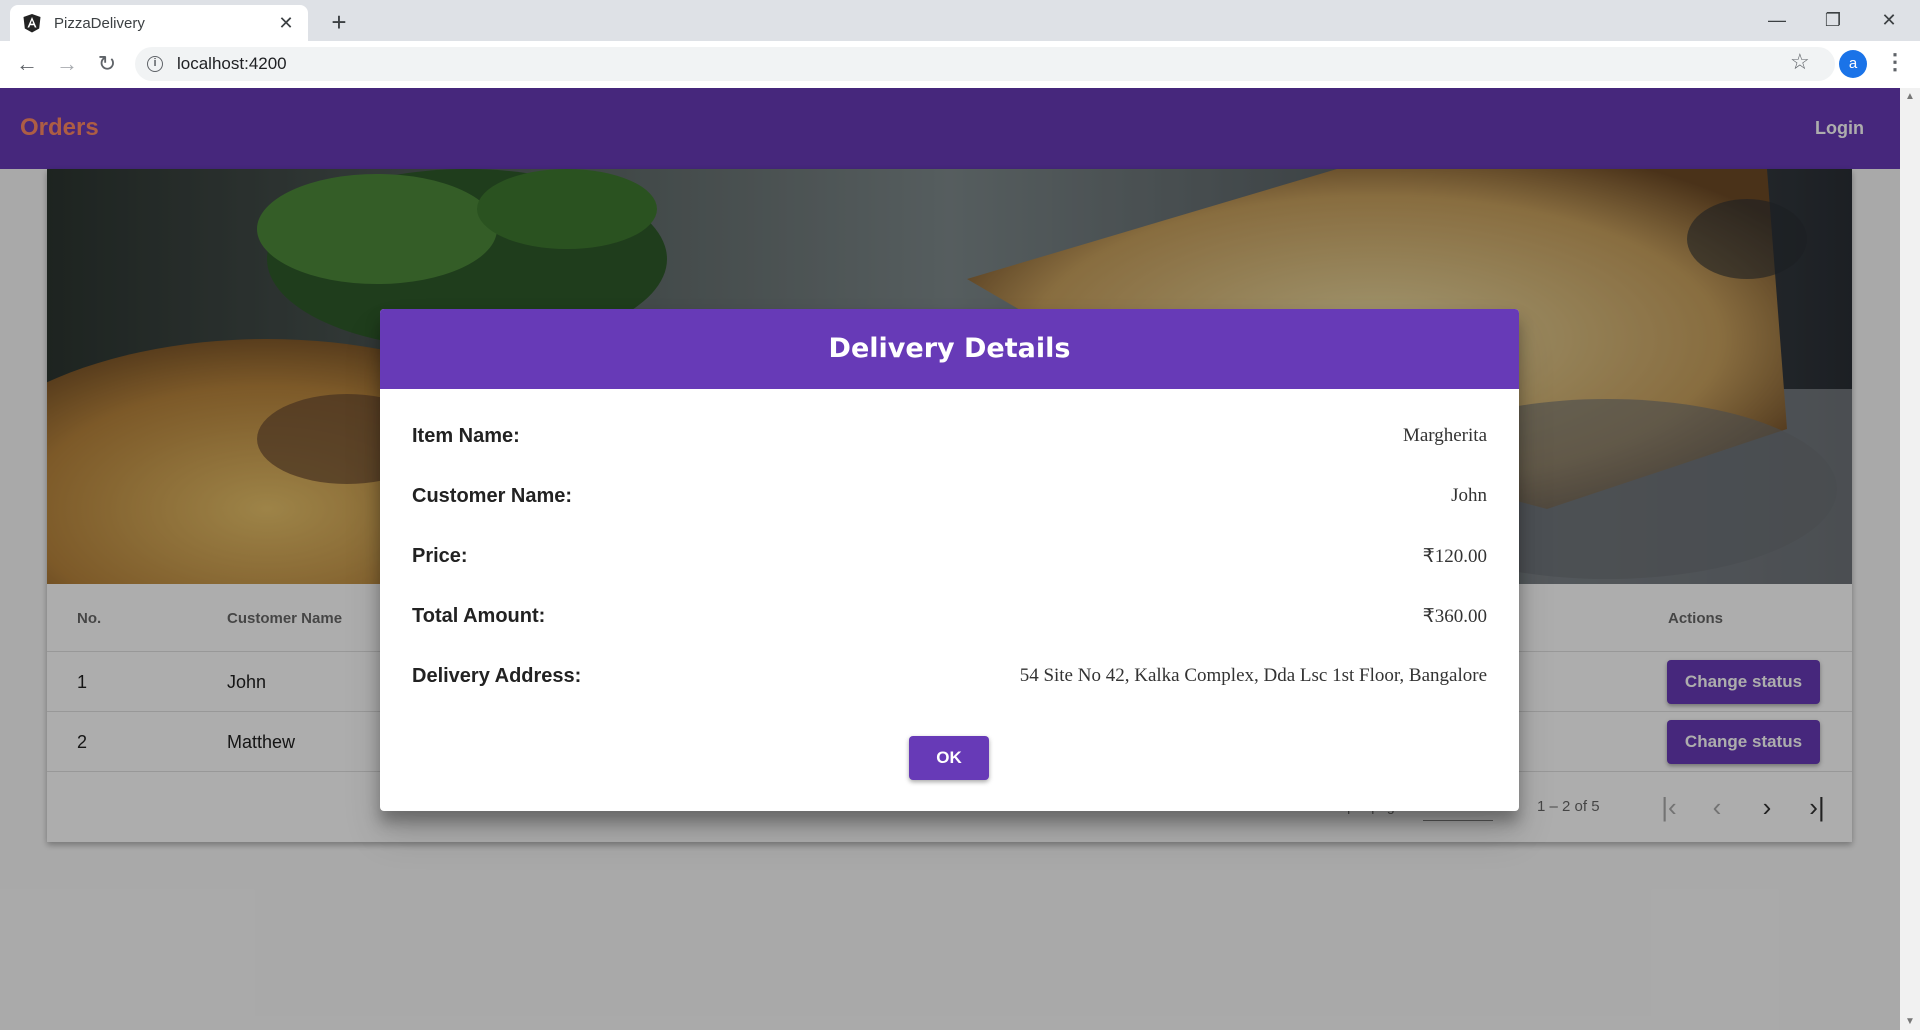 Image resolution: width=1920 pixels, height=1030 pixels. Describe the element at coordinates (232, 63) in the screenshot. I see `url-text: localhost:4200` at that location.